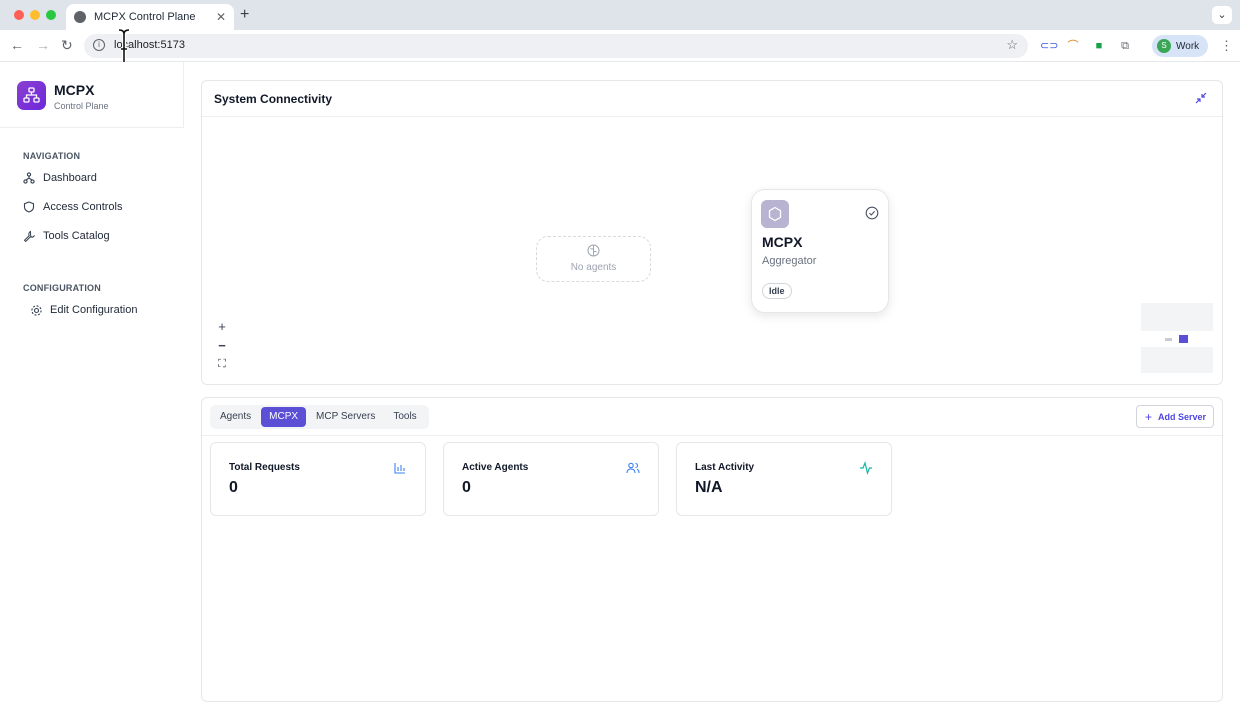  Describe the element at coordinates (80, 17) in the screenshot. I see `globe-icon` at that location.